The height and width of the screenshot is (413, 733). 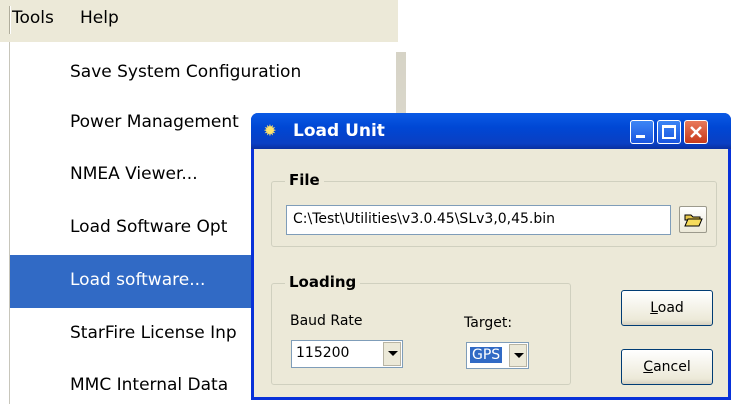 What do you see at coordinates (672, 367) in the screenshot?
I see `cancel-label: ancel` at bounding box center [672, 367].